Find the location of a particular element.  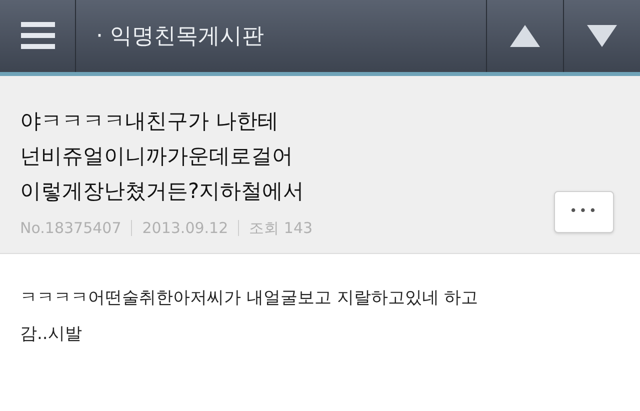

more-button: ••• is located at coordinates (584, 212).